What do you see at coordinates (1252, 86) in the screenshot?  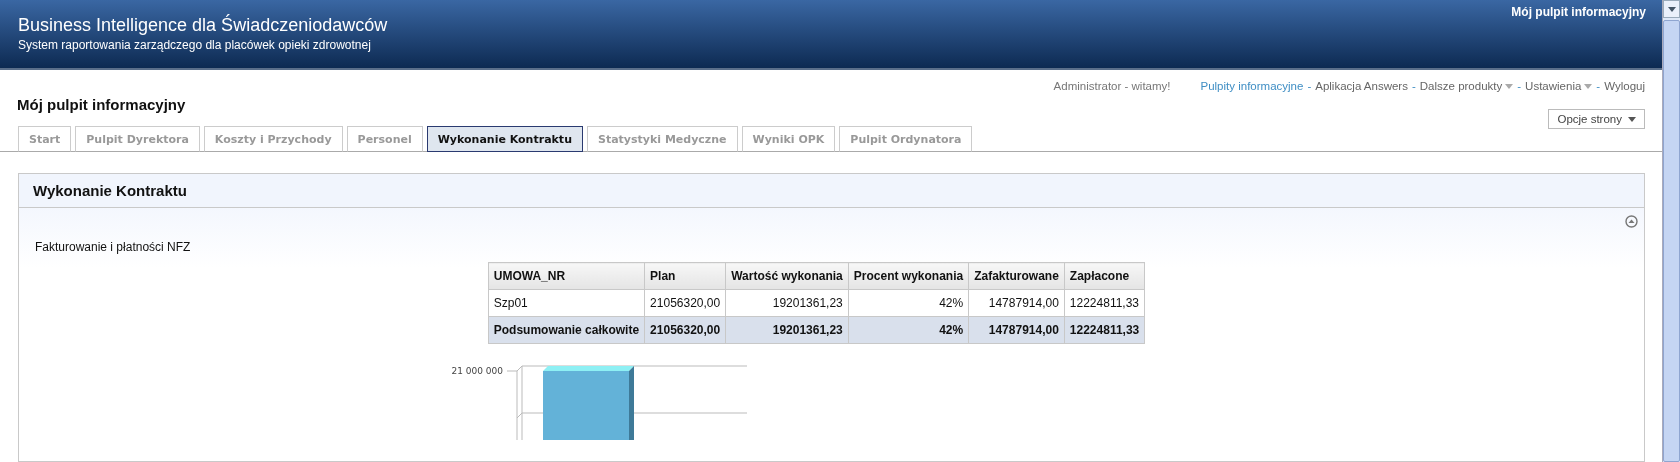 I see `nav-link: Pulpity informacyjne` at bounding box center [1252, 86].